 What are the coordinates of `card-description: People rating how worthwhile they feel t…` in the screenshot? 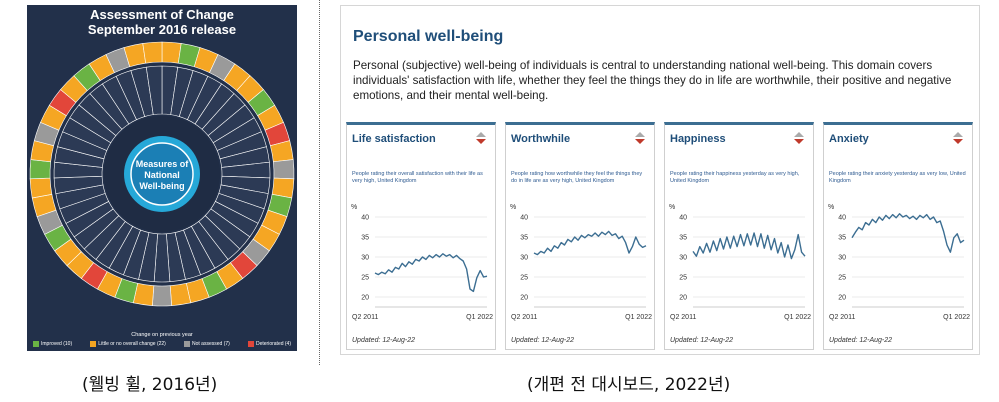 It's located at (577, 177).